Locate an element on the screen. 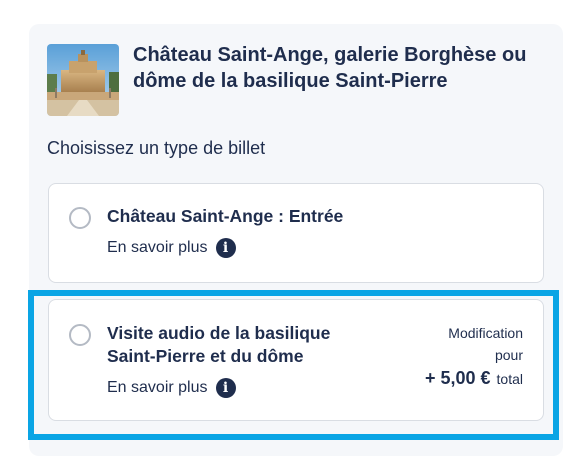 Image resolution: width=583 pixels, height=456 pixels. price-unit: total is located at coordinates (509, 379).